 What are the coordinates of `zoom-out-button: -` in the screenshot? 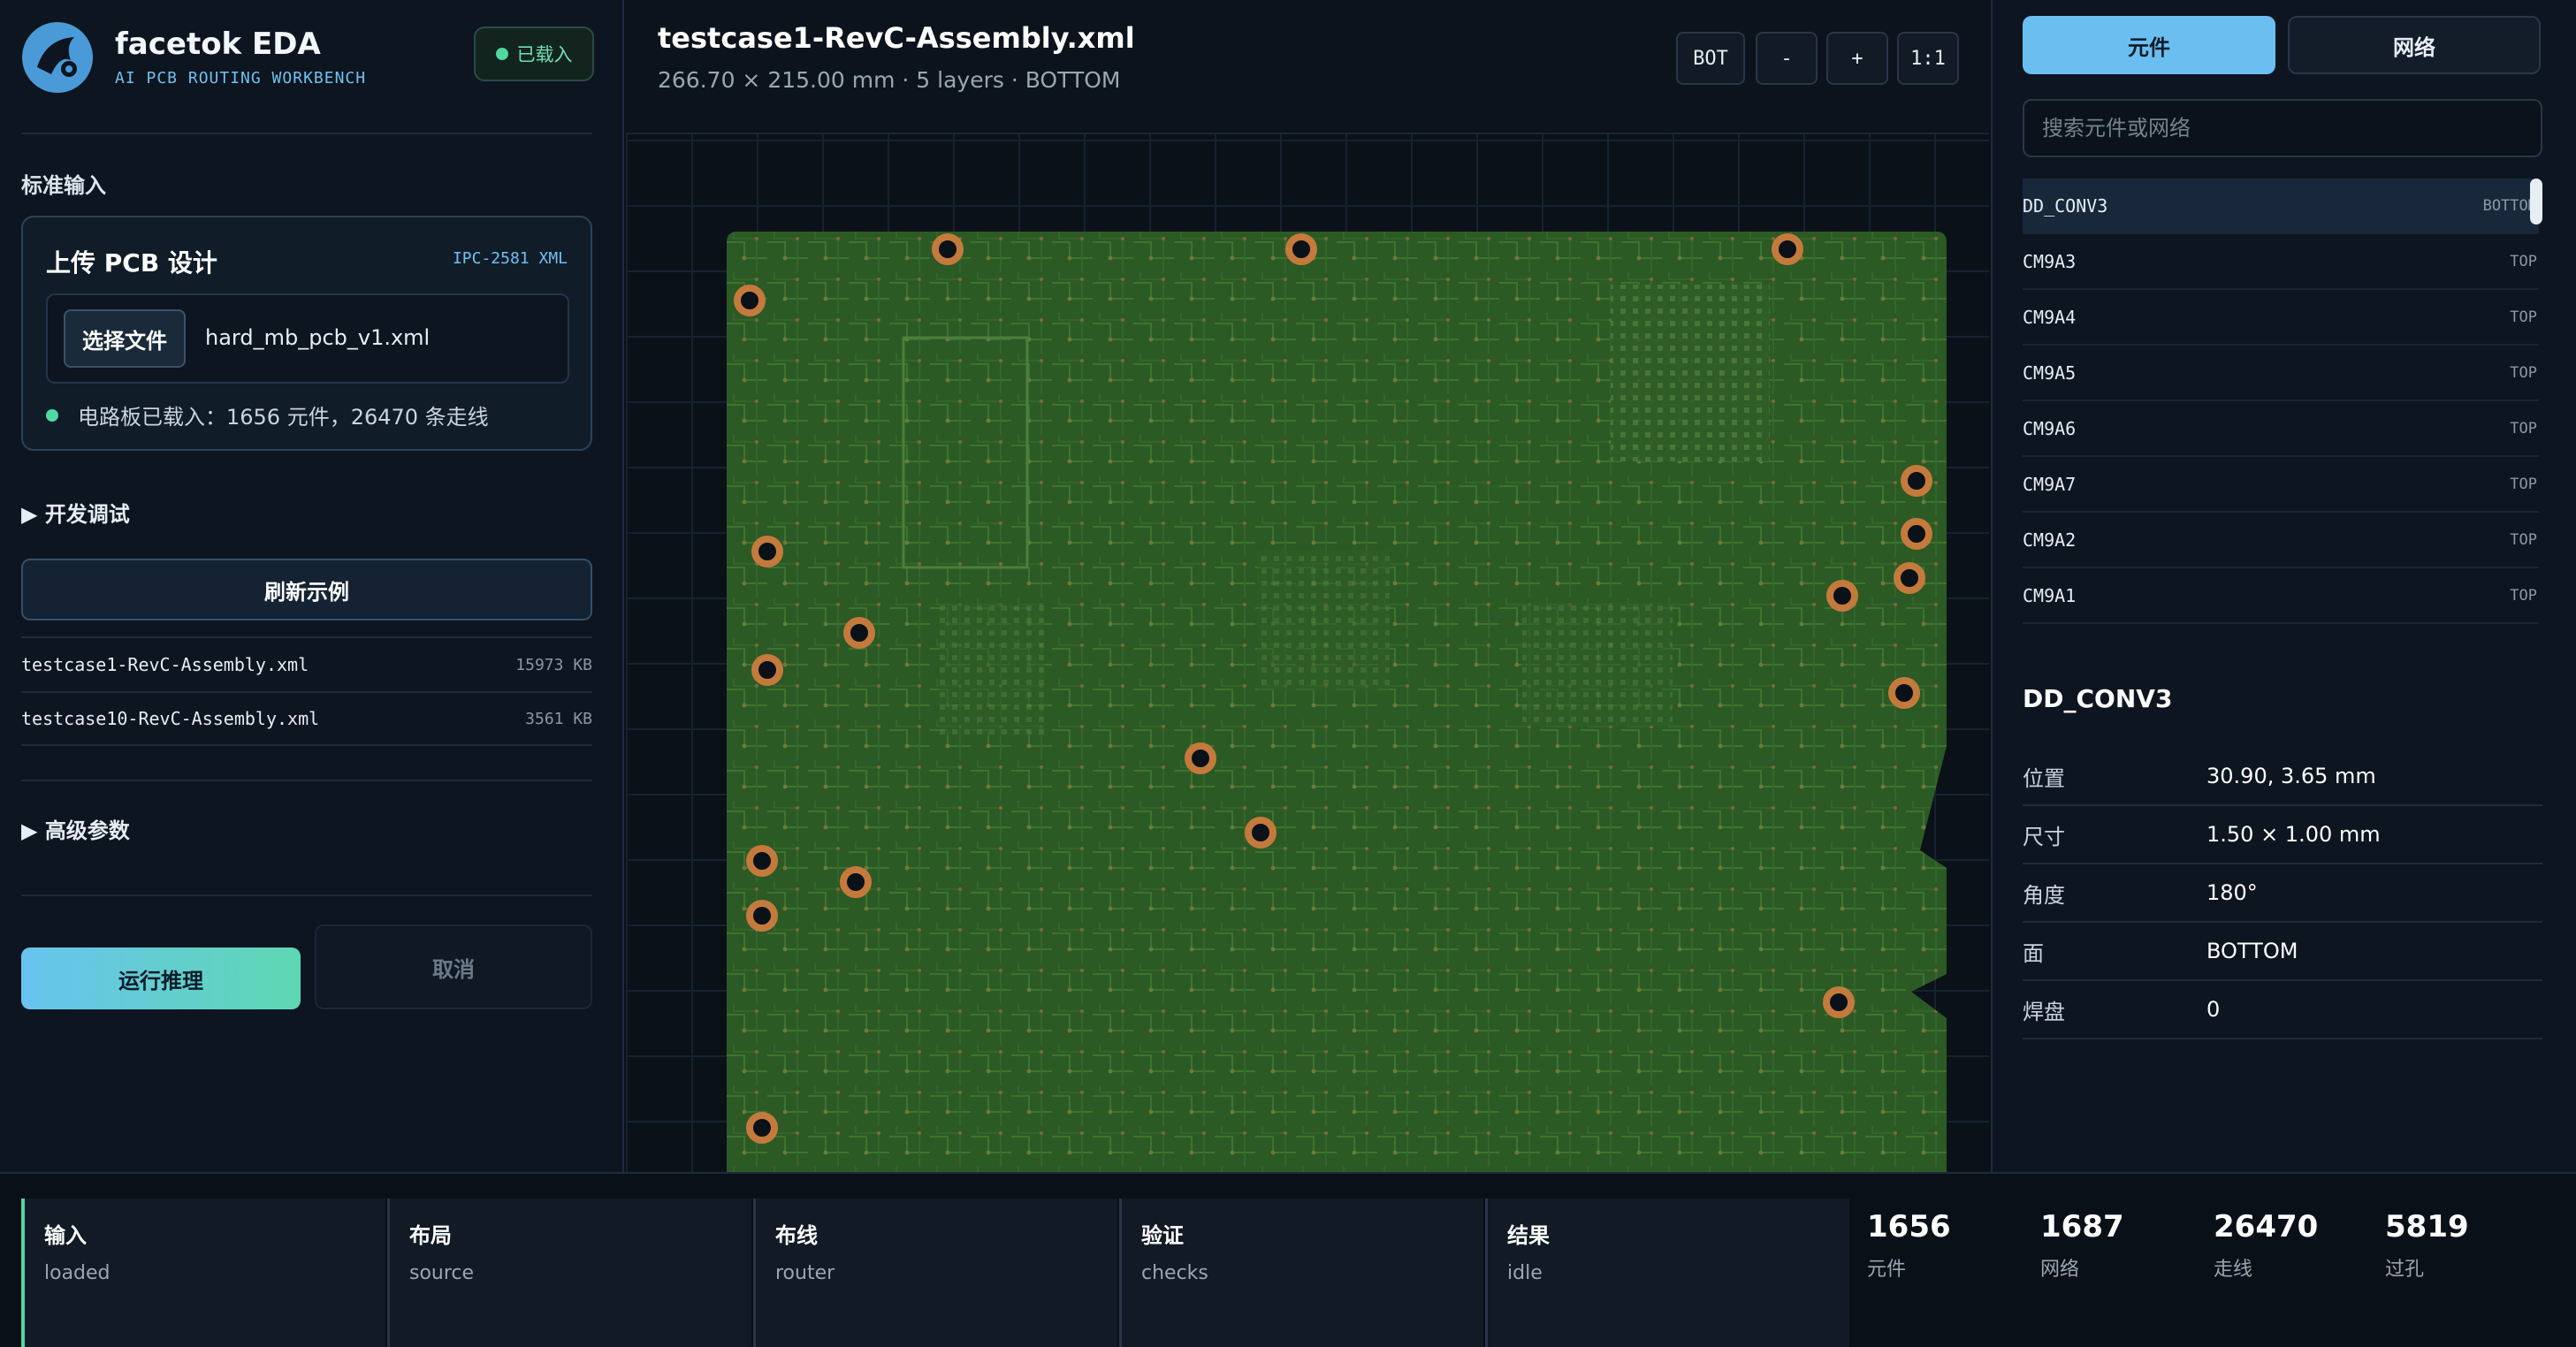 It's located at (1787, 59).